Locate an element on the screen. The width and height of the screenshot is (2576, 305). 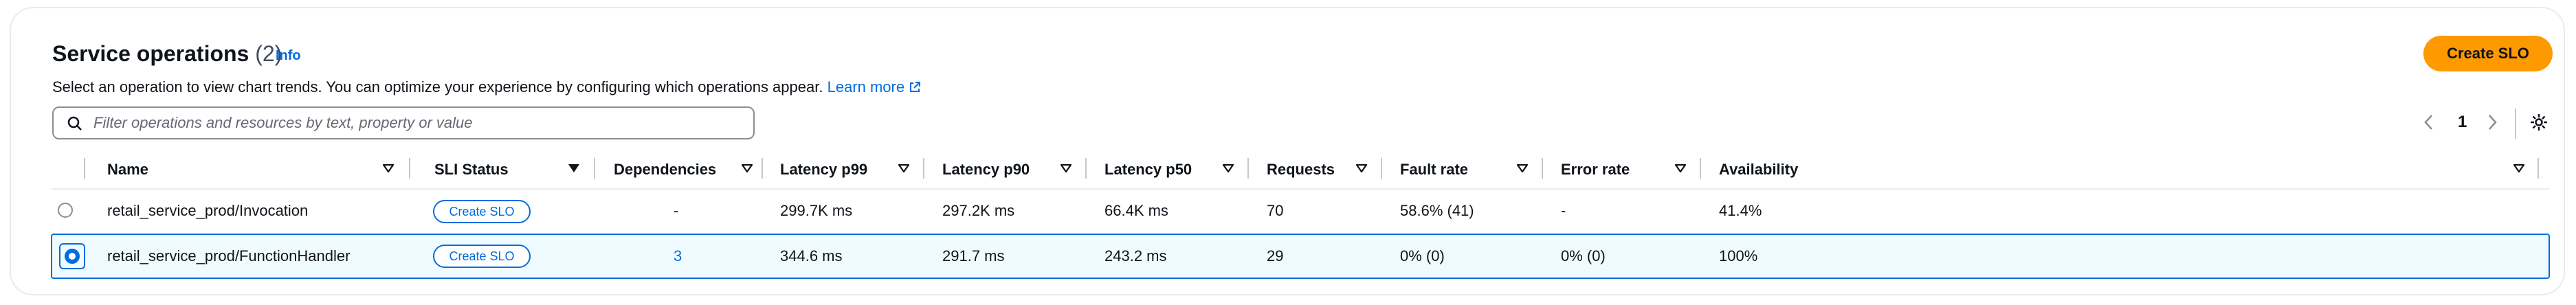
current-page: 1 is located at coordinates (2462, 123).